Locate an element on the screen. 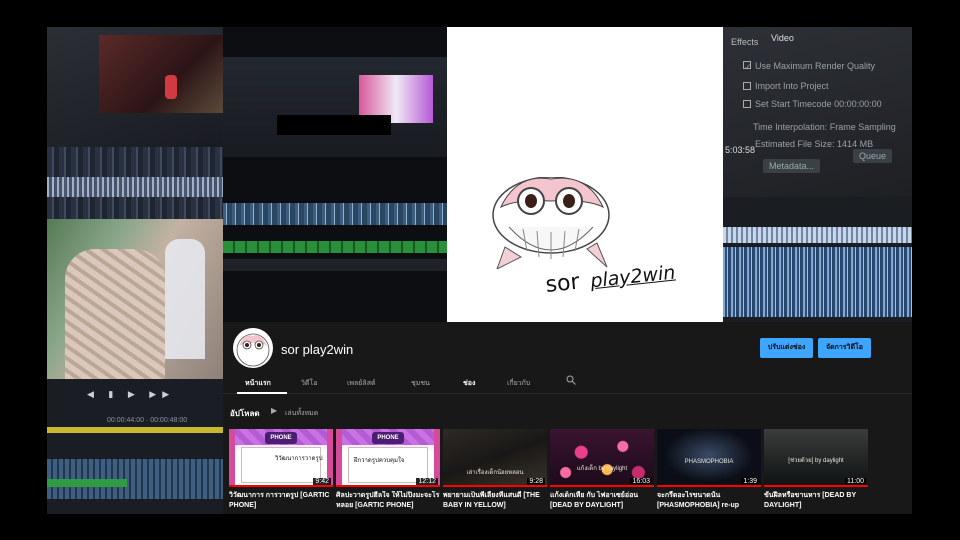 The height and width of the screenshot is (540, 960). tab-about: เกี่ยวกับ is located at coordinates (518, 383).